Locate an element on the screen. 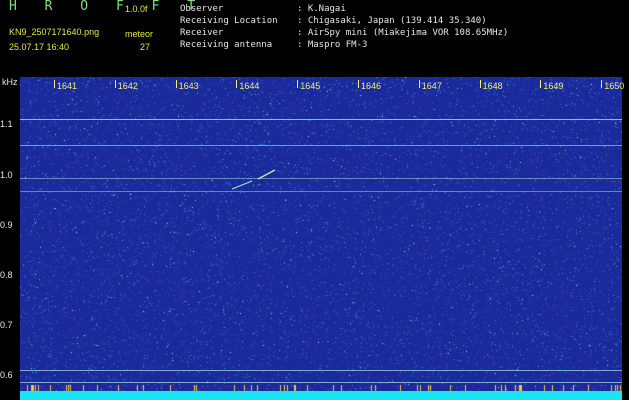 The width and height of the screenshot is (629, 400). x-tick-label: 1646 is located at coordinates (371, 86).